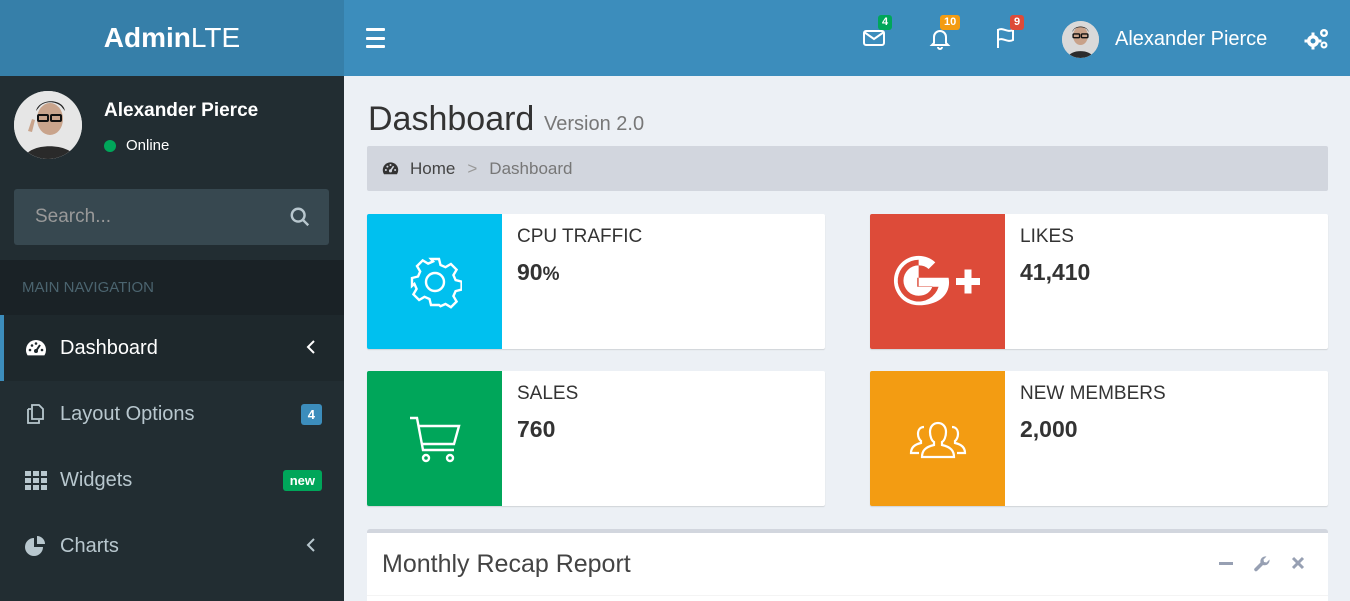 This screenshot has height=601, width=1350. I want to click on info-box-label: SALES, so click(548, 393).